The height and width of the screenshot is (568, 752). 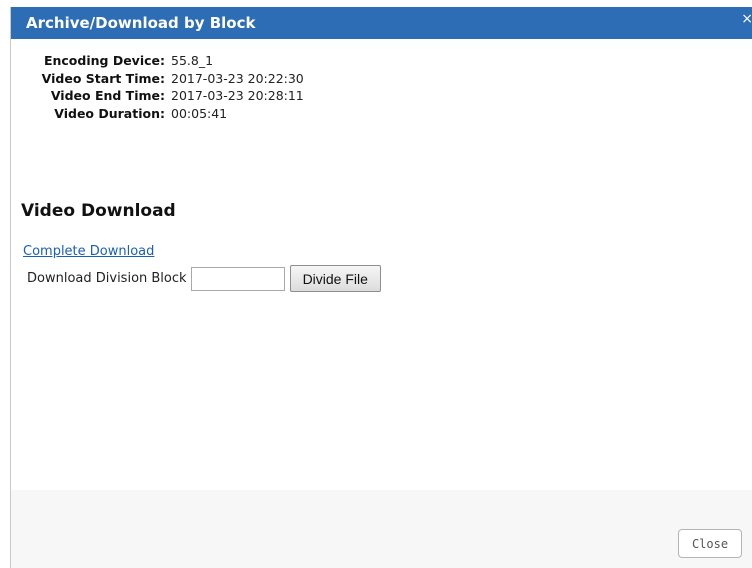 I want to click on division-block-row: Download Division Block Divide File, so click(x=204, y=278).